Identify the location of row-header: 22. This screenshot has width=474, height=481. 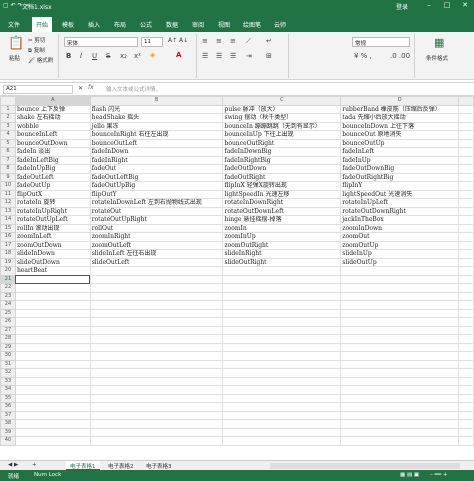
(8, 288).